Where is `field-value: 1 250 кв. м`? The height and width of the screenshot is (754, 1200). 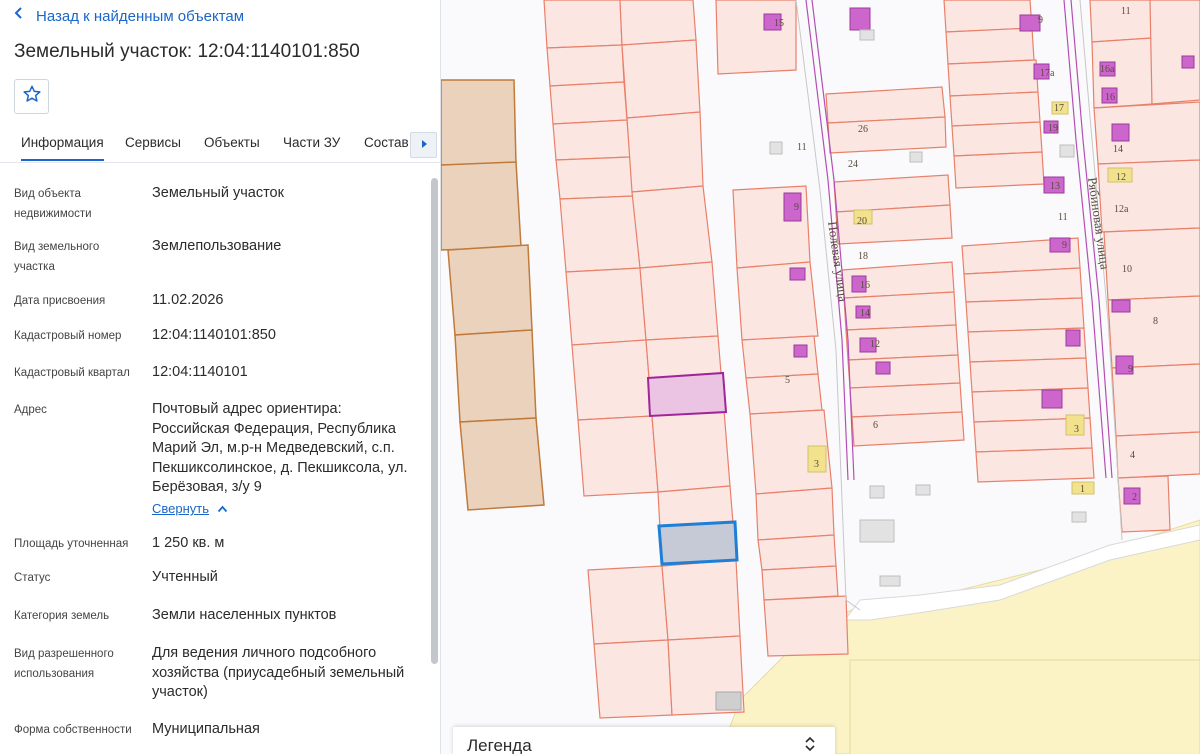 field-value: 1 250 кв. м is located at coordinates (188, 543).